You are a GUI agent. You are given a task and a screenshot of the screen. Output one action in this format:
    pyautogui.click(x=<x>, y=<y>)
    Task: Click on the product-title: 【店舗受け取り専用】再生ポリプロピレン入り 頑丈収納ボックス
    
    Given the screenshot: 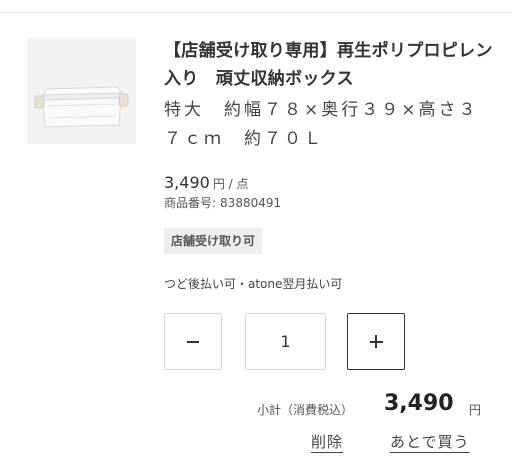 What is the action you would take?
    pyautogui.click(x=329, y=65)
    